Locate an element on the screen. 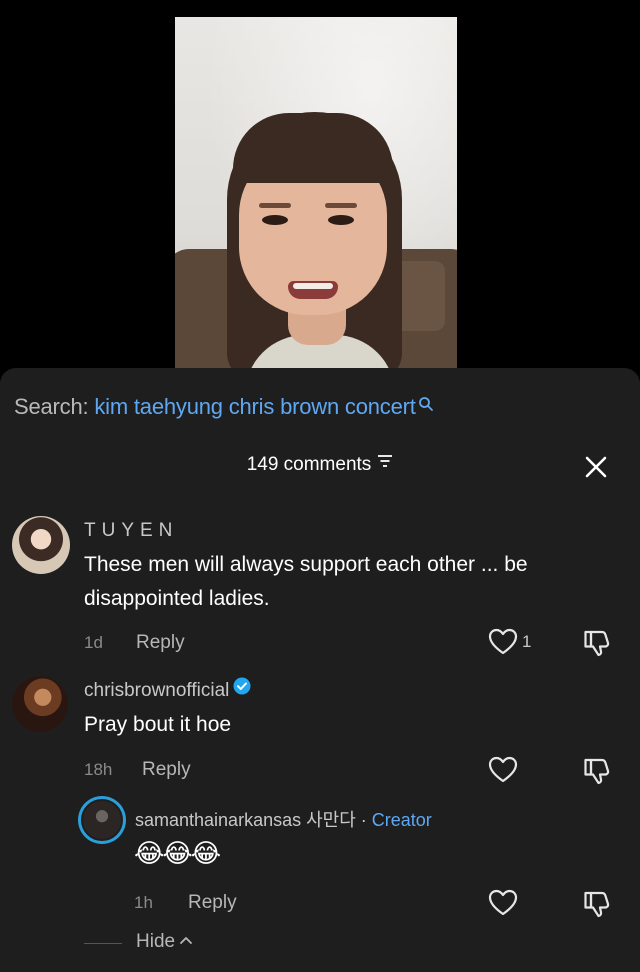  filter-icon is located at coordinates (385, 463).